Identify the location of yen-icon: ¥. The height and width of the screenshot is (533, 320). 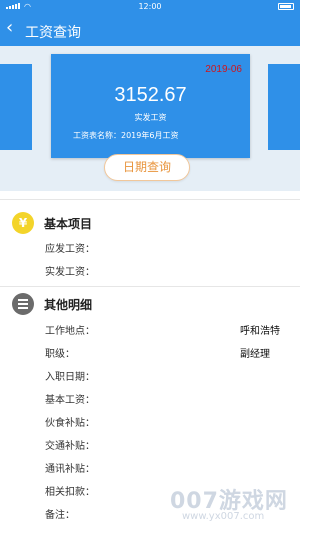
(23, 223).